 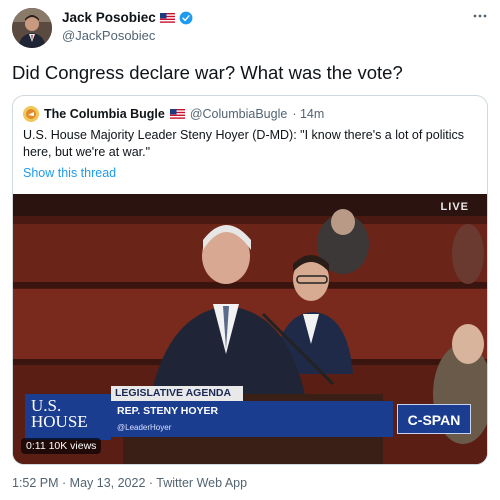 What do you see at coordinates (186, 17) in the screenshot?
I see `verified-badge-icon` at bounding box center [186, 17].